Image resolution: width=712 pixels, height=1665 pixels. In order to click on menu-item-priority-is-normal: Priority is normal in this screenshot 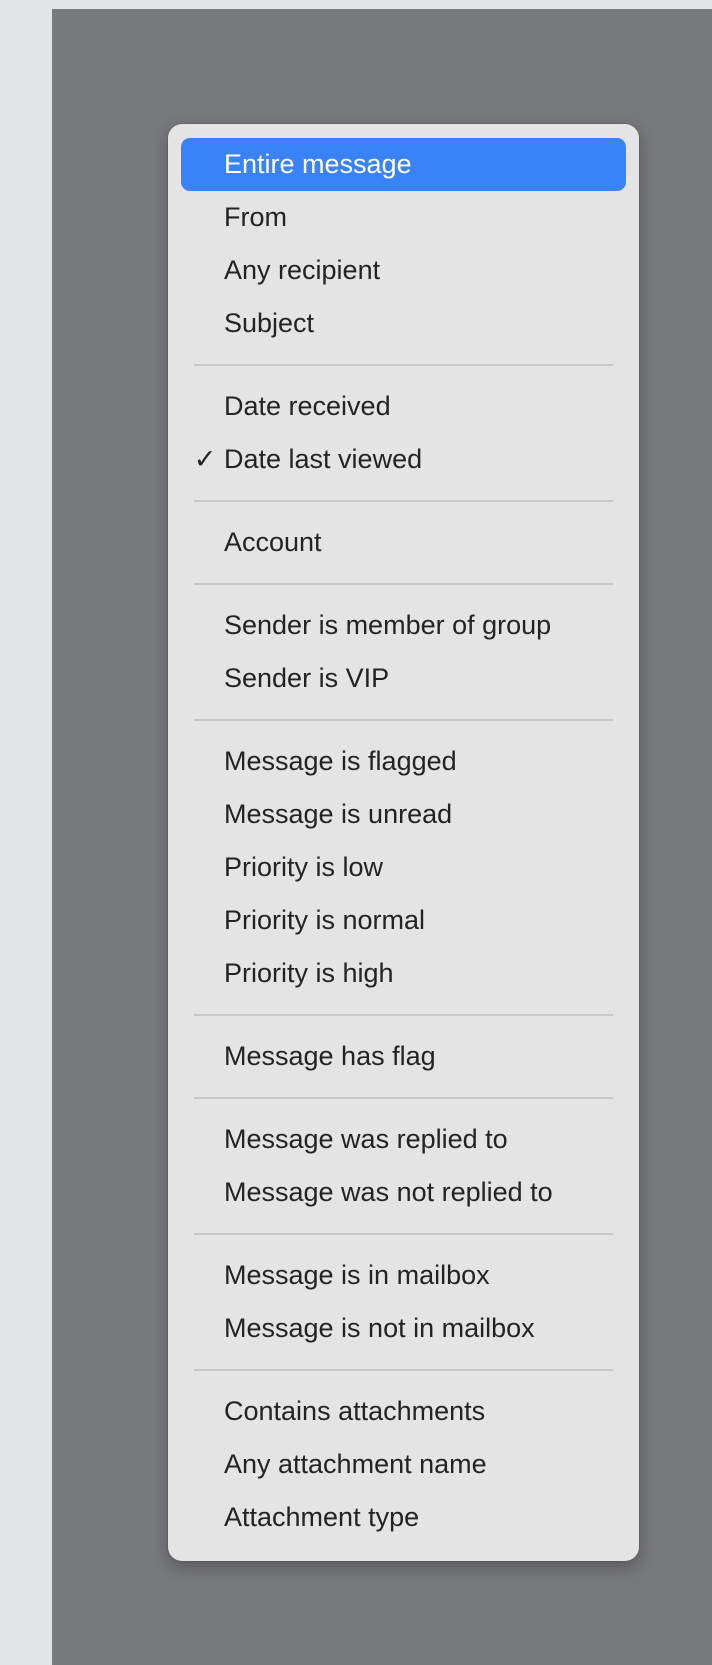, I will do `click(403, 920)`.